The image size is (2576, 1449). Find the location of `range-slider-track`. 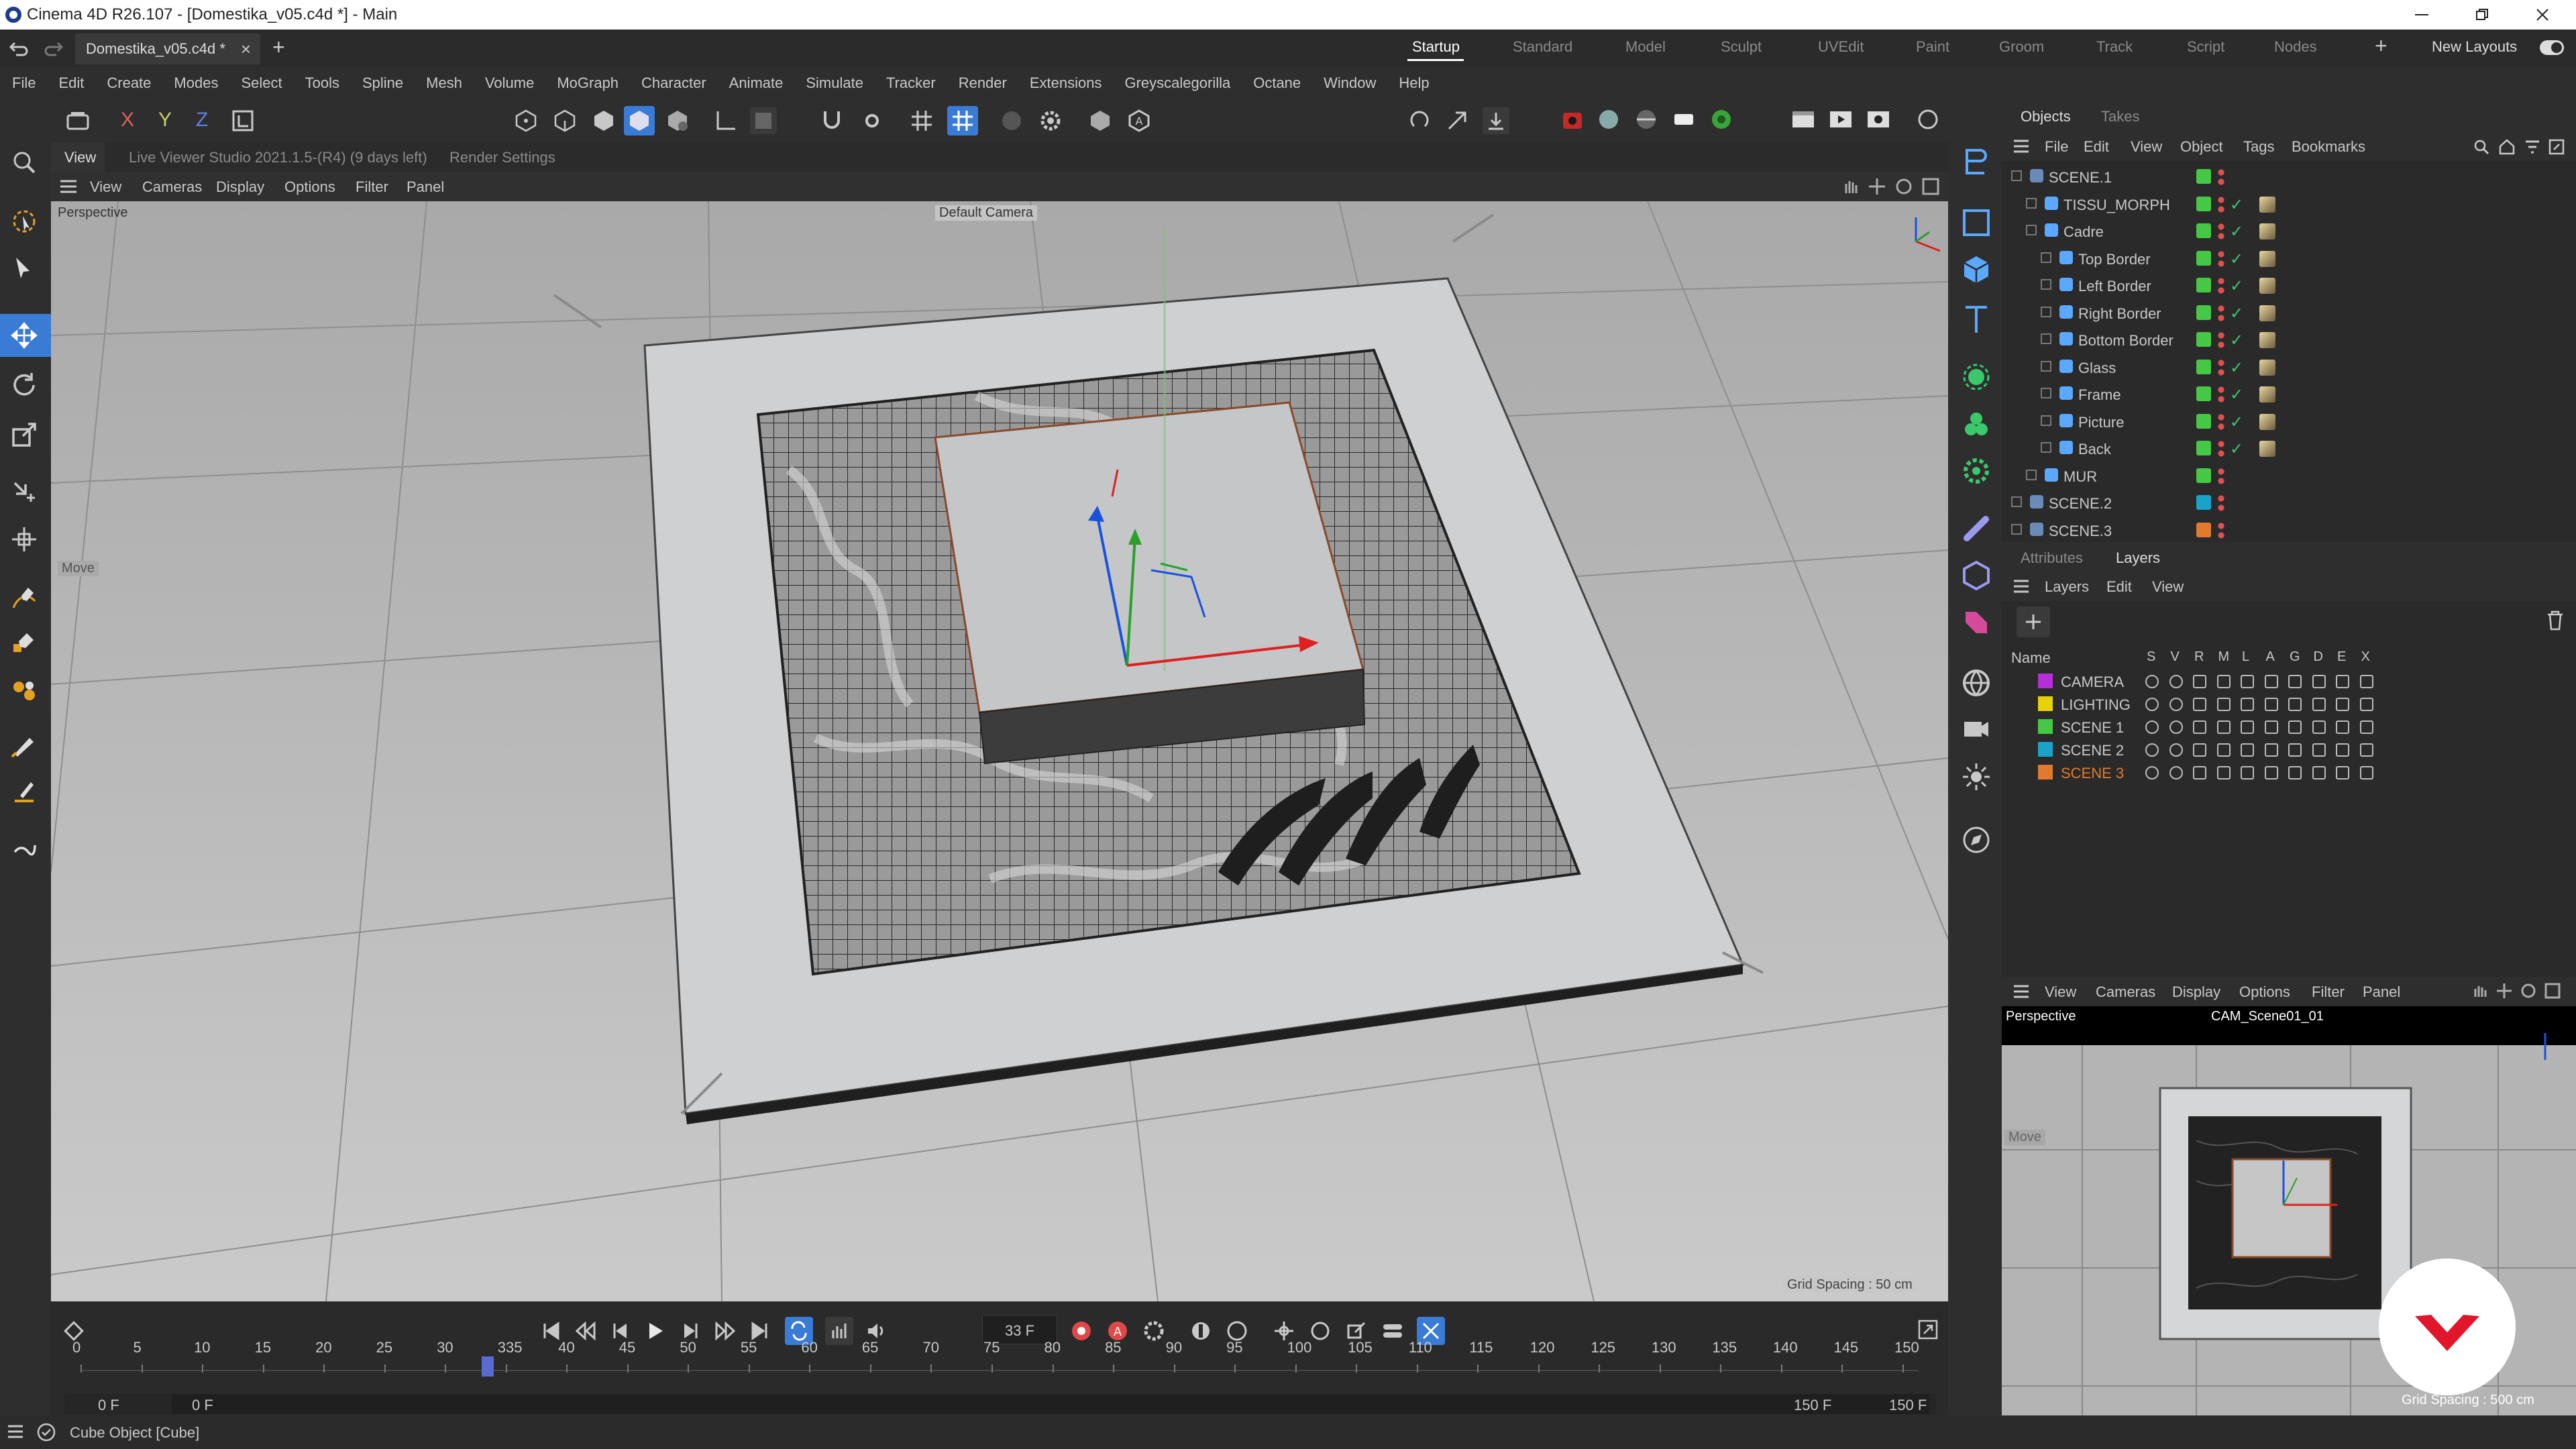

range-slider-track is located at coordinates (1050, 1404).